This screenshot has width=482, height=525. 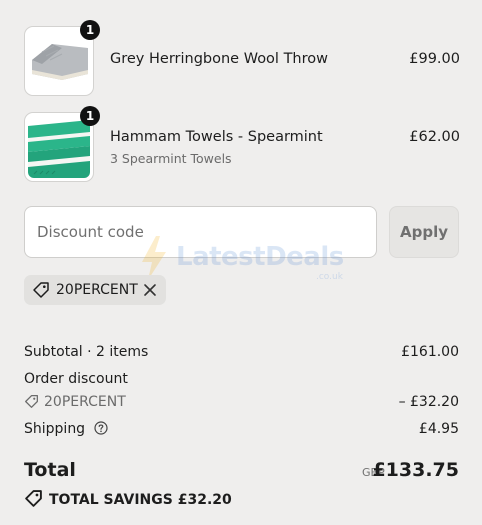 I want to click on order-discount-value: – £32.20, so click(x=428, y=402).